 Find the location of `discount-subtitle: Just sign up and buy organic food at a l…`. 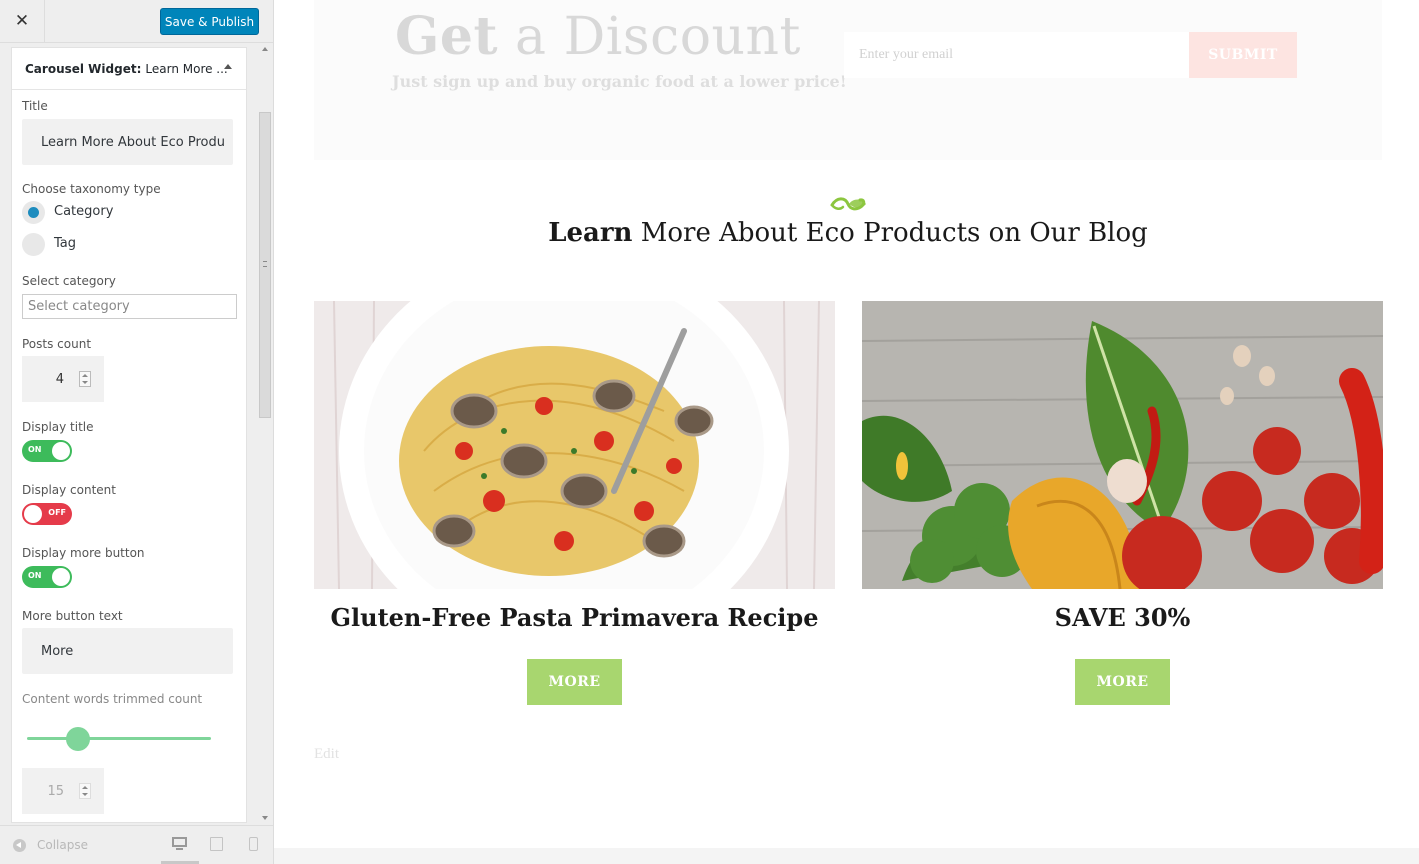

discount-subtitle: Just sign up and buy organic food at a l… is located at coordinates (619, 81).